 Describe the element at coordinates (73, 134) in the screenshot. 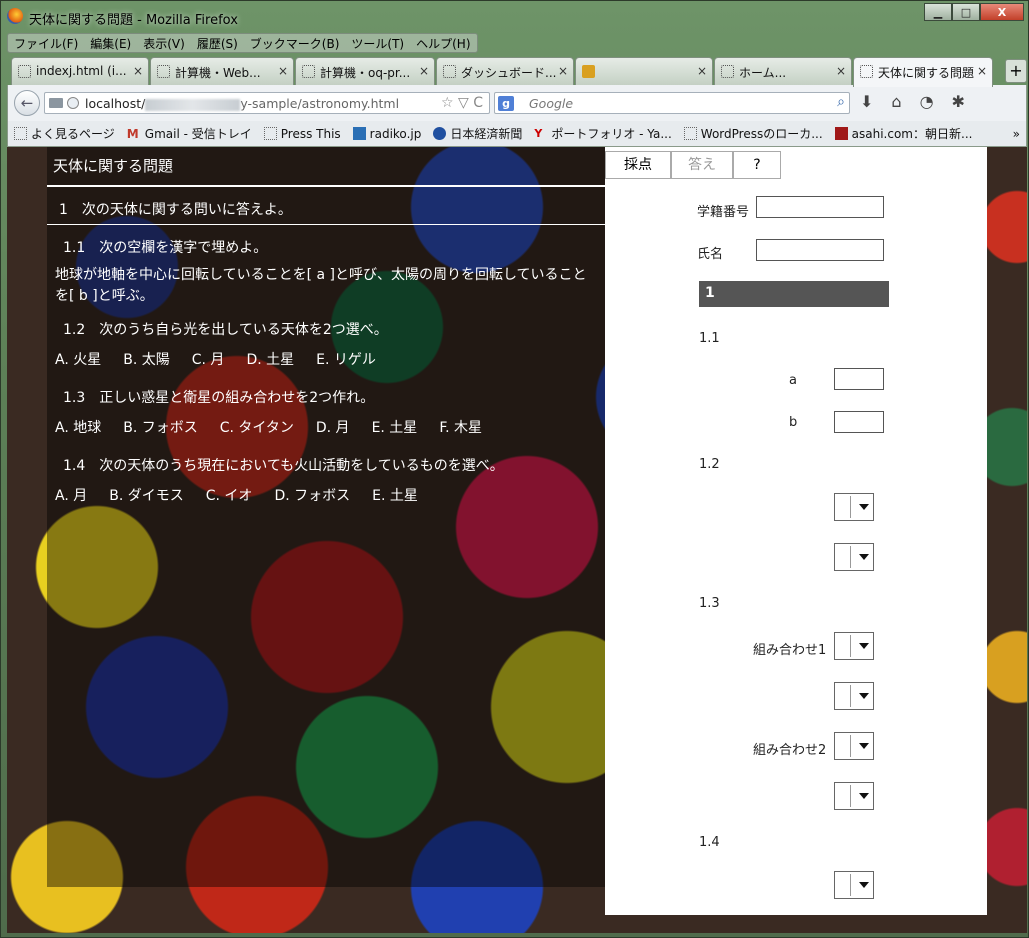

I see `bookmark-label: よく見るページ` at that location.